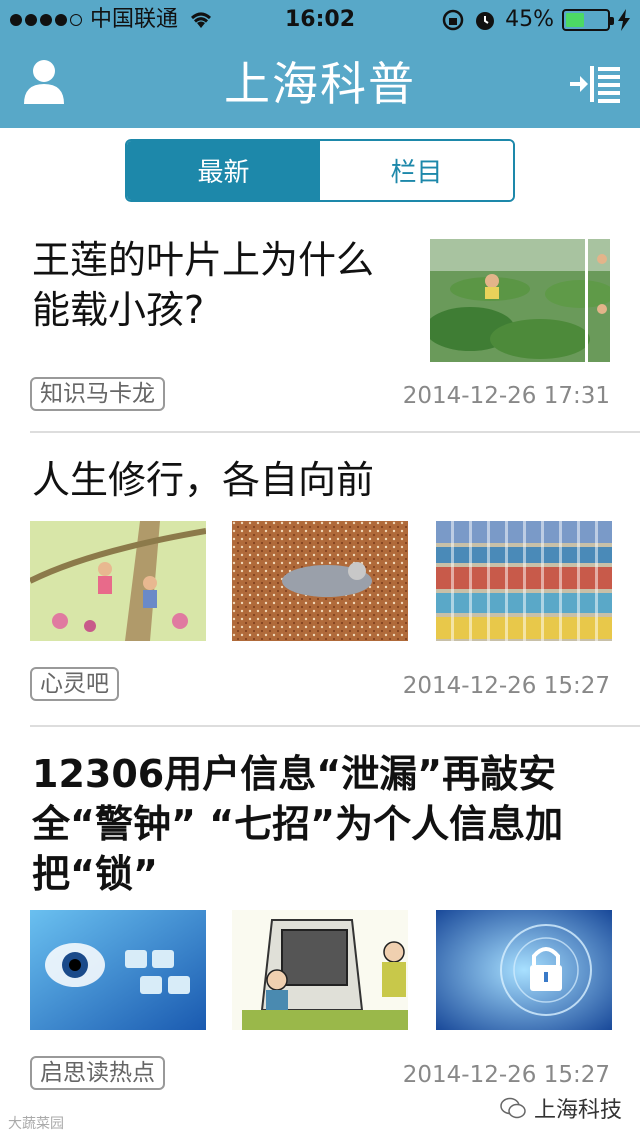  What do you see at coordinates (335, 432) in the screenshot?
I see `divider` at bounding box center [335, 432].